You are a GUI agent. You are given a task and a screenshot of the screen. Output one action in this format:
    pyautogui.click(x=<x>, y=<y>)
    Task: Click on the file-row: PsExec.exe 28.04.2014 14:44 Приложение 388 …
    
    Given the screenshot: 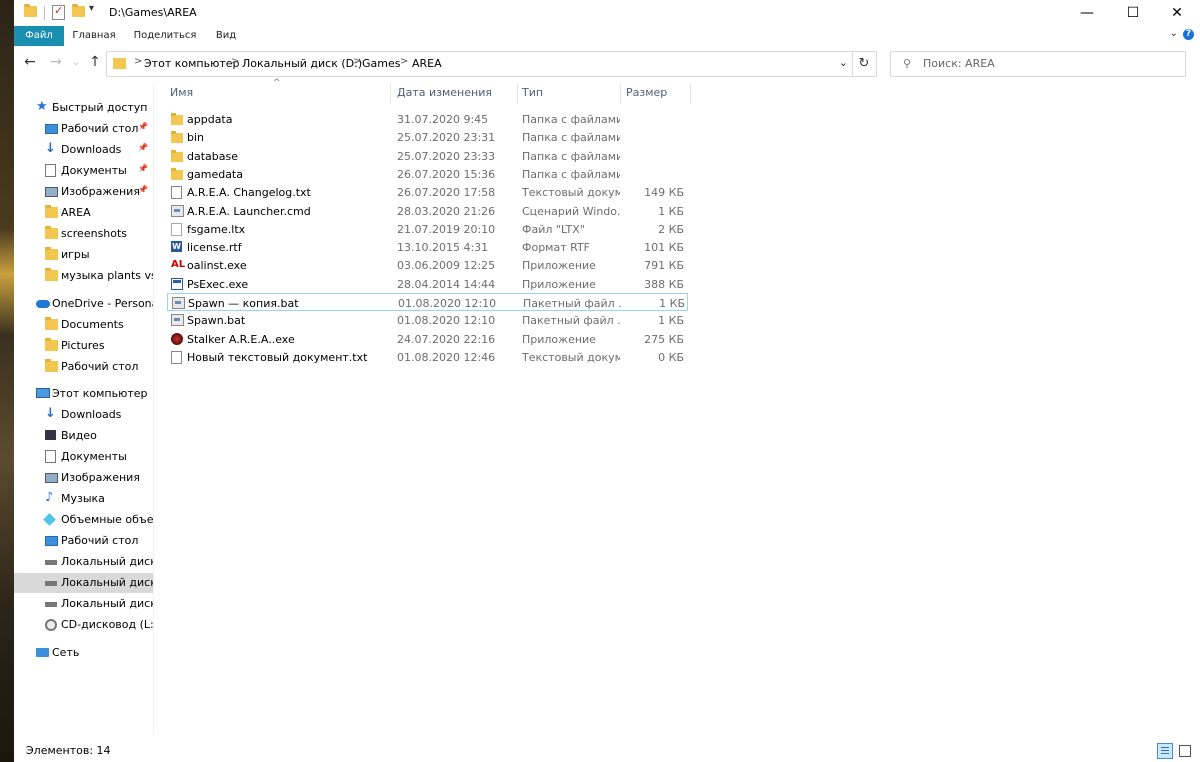 What is the action you would take?
    pyautogui.click(x=427, y=284)
    